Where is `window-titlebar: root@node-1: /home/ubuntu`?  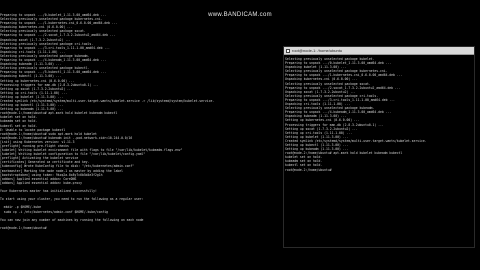 window-titlebar: root@node-1: /home/ubuntu is located at coordinates (379, 51).